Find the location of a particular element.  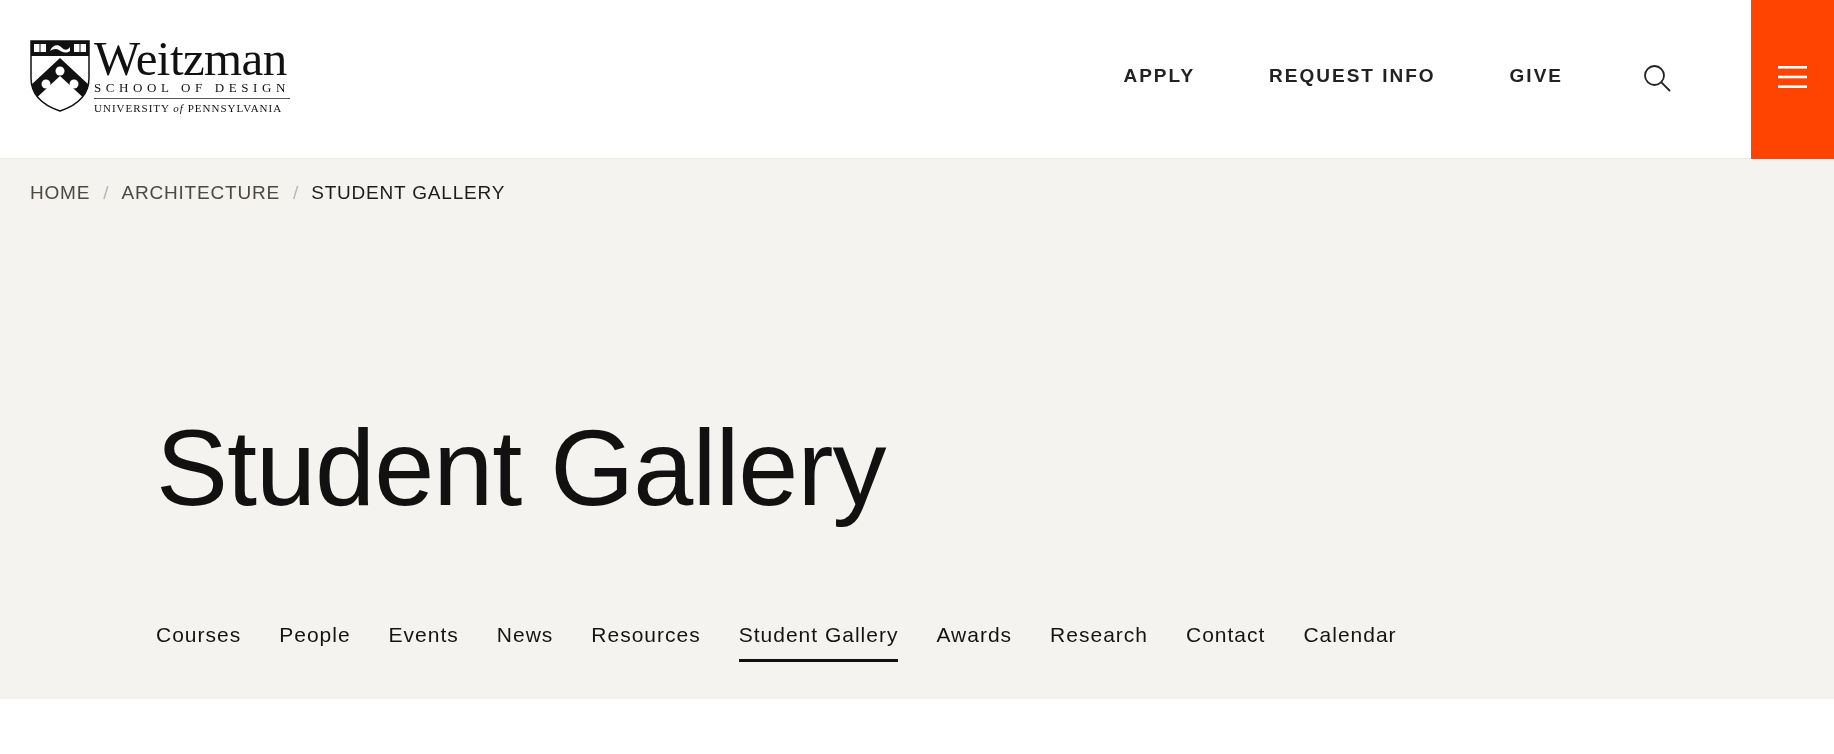

nav-link: APPLY is located at coordinates (1159, 75).